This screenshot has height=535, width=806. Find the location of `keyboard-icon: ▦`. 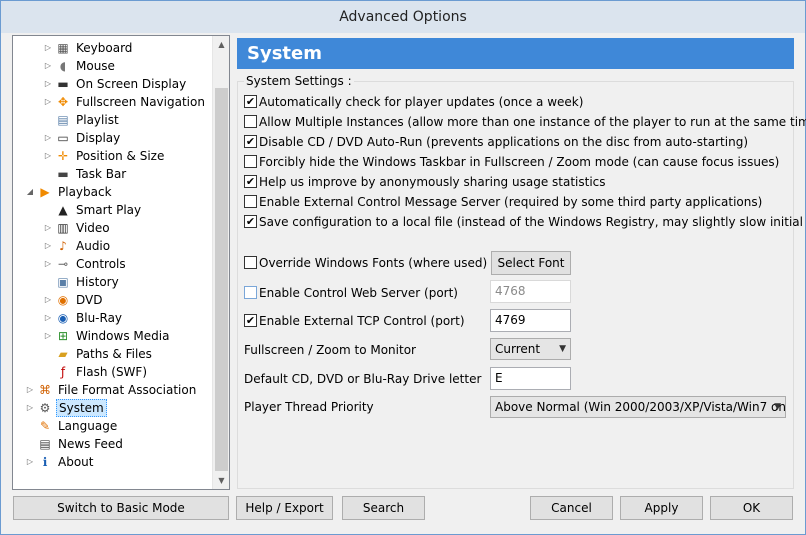

keyboard-icon: ▦ is located at coordinates (63, 48).